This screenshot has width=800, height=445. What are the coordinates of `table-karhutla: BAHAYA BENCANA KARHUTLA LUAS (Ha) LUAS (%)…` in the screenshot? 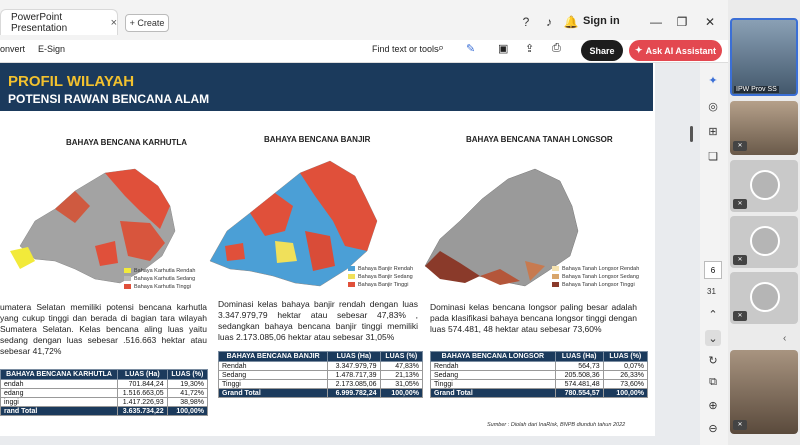 It's located at (104, 392).